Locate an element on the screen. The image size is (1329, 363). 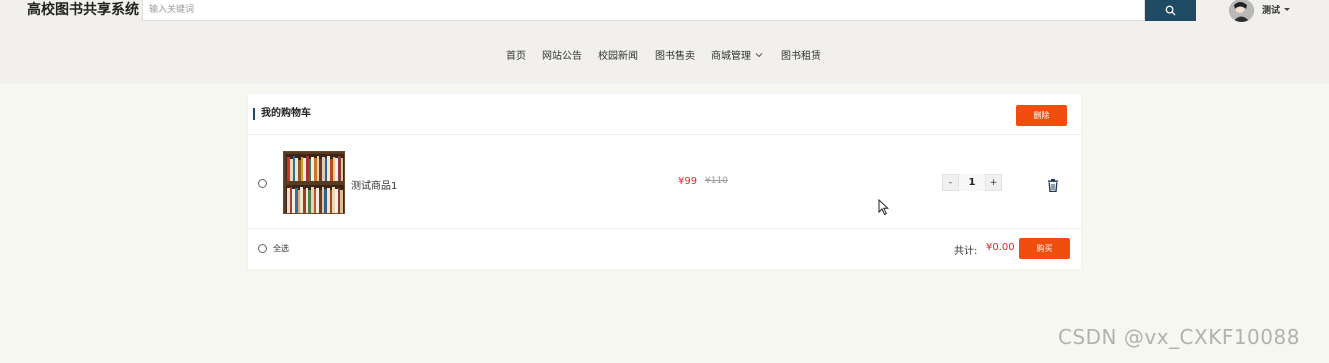
nav-item-home: 首页 is located at coordinates (516, 54).